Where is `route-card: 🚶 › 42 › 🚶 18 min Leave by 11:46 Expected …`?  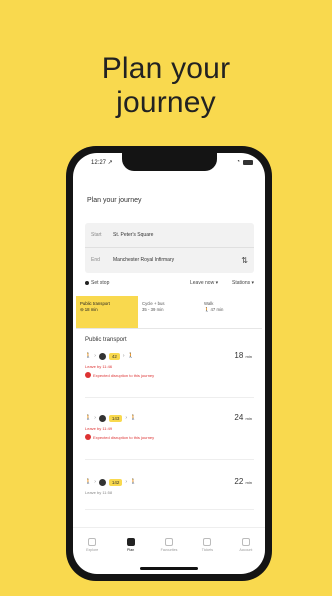
route-card: 🚶 › 42 › 🚶 18 min Leave by 11:46 Expected … is located at coordinates (169, 373).